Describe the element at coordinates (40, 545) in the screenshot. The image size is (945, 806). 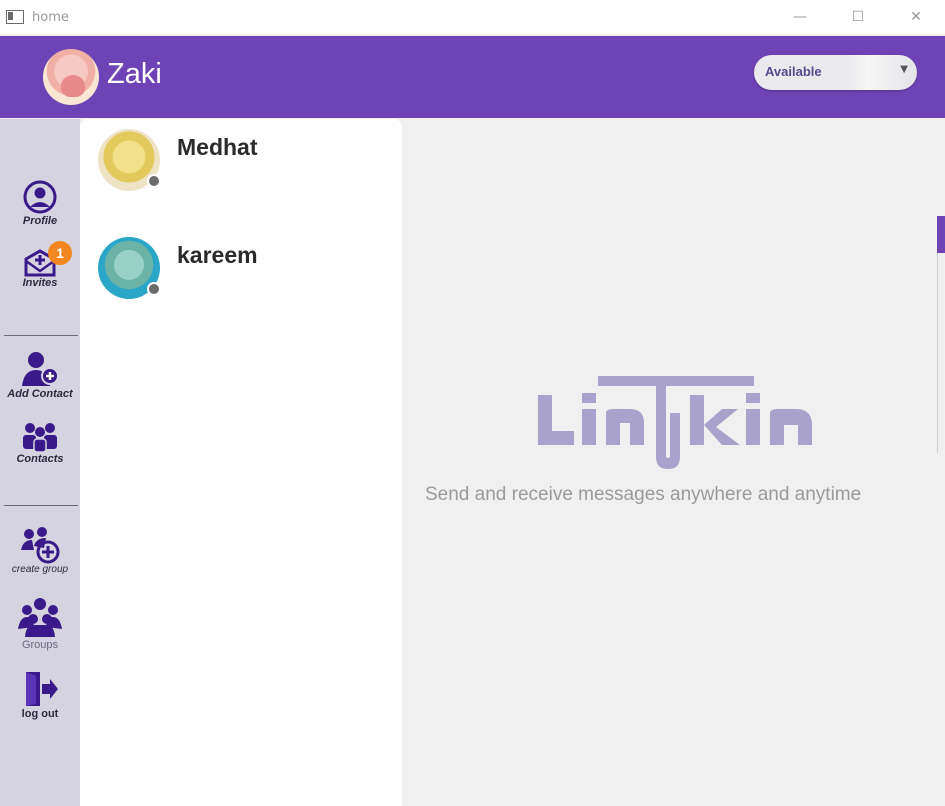
I see `create-group-icon` at that location.